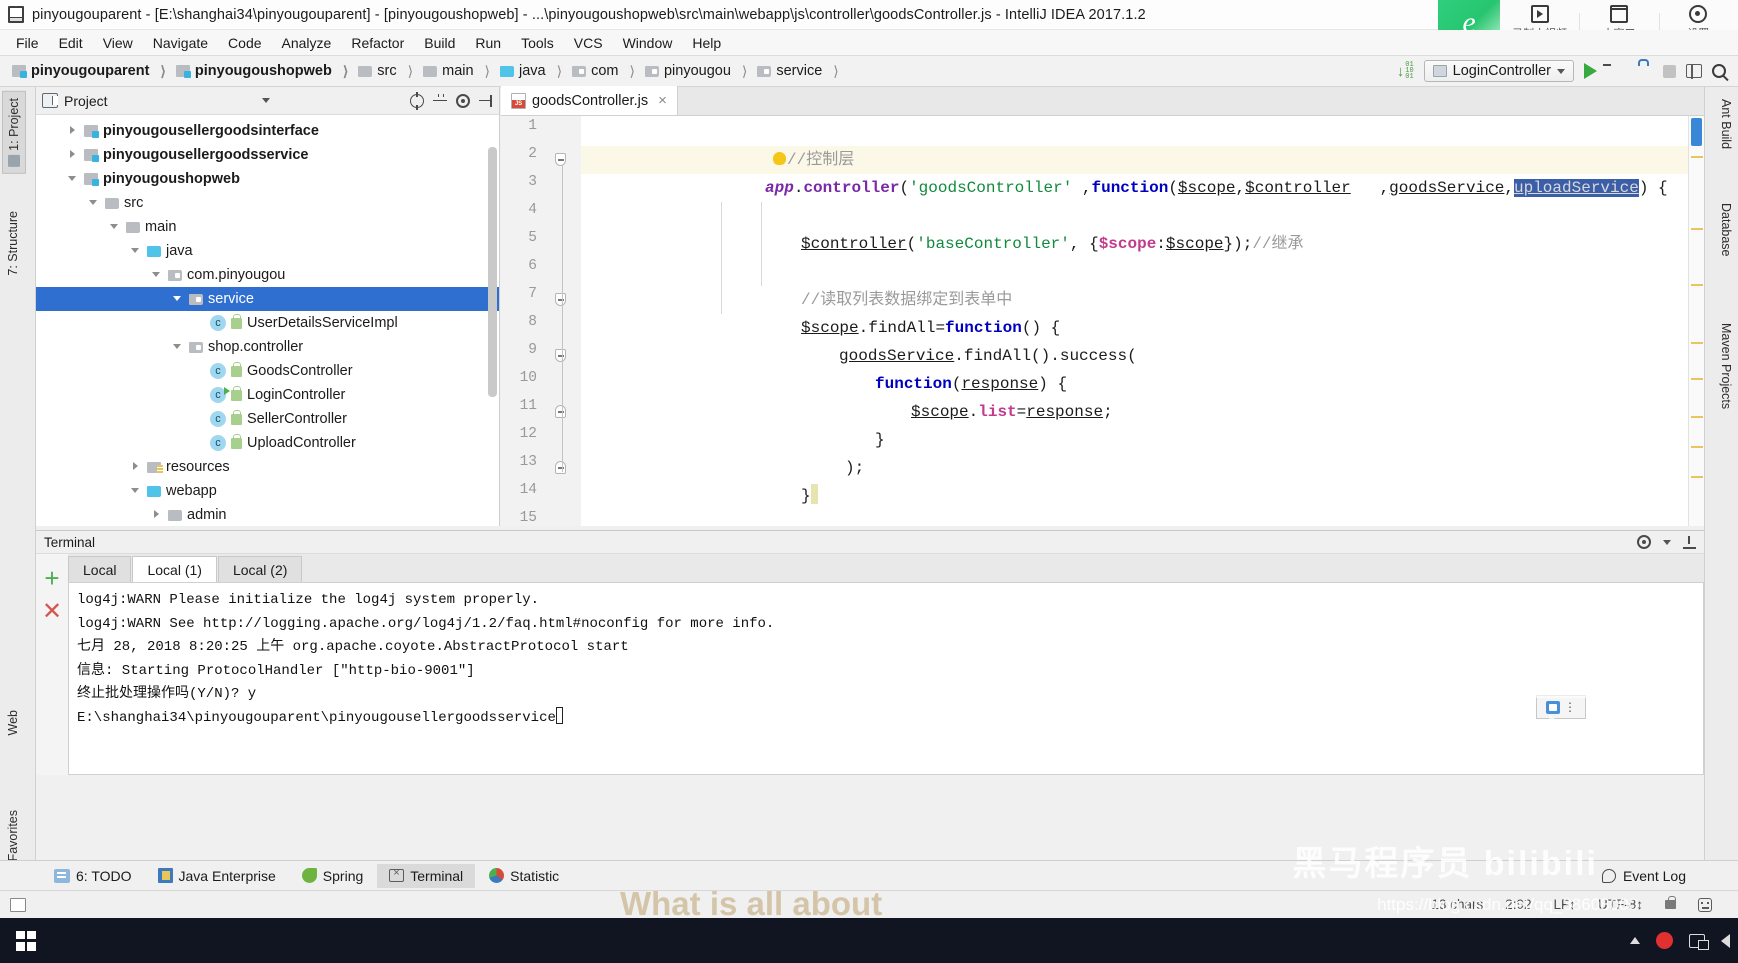  I want to click on menu-refactor: Refactor, so click(377, 43).